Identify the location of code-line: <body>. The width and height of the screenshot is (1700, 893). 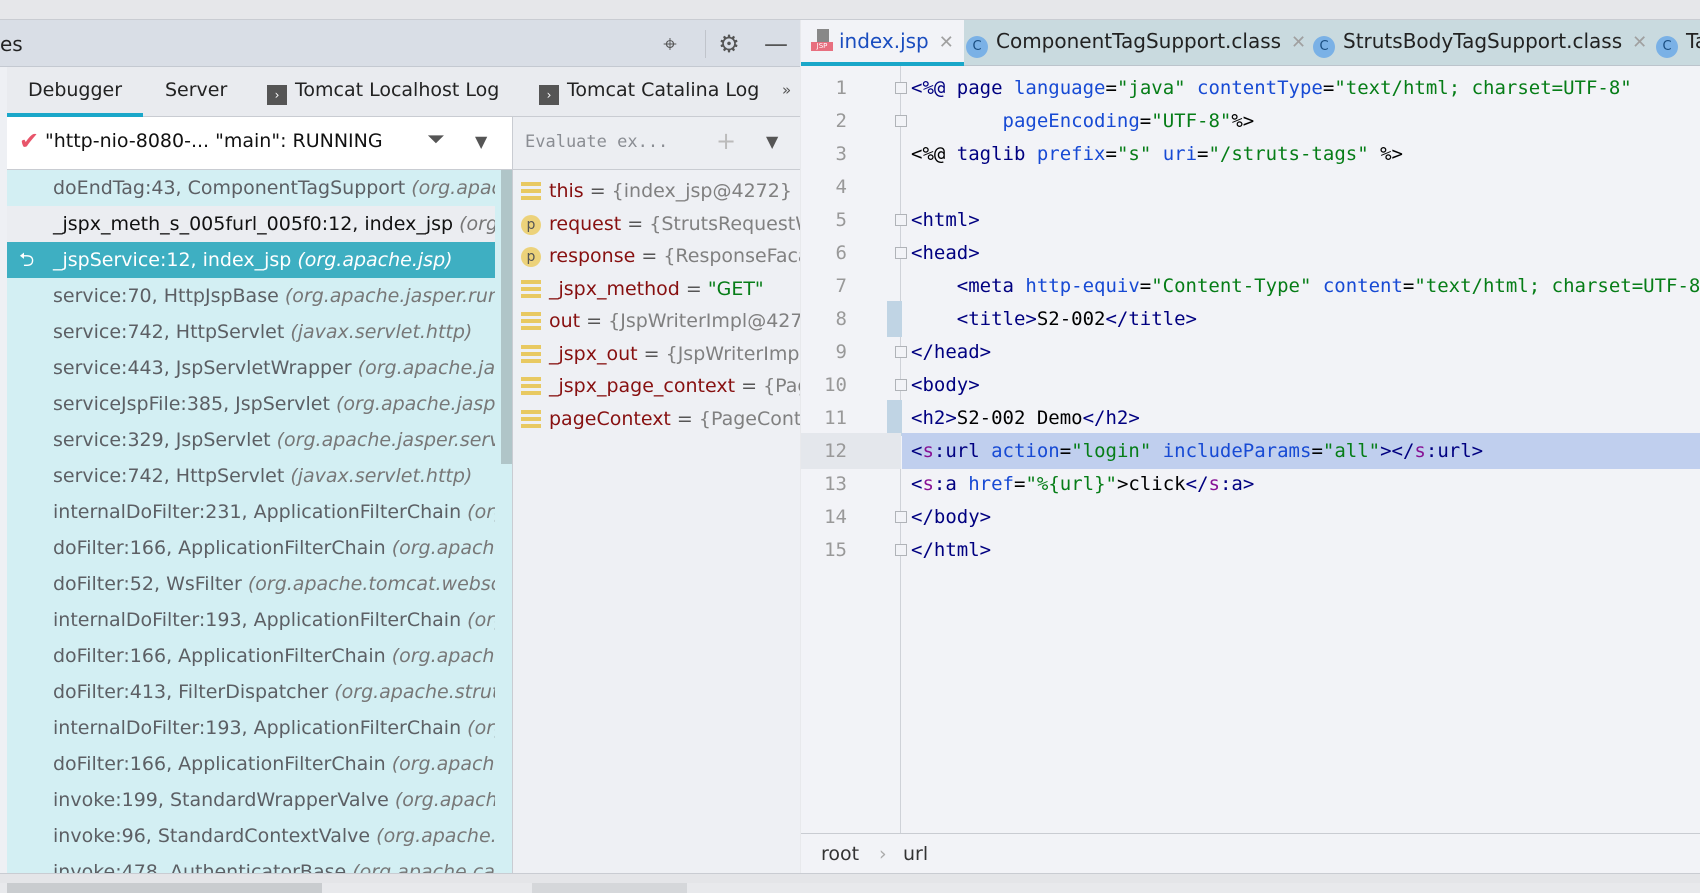
(945, 385).